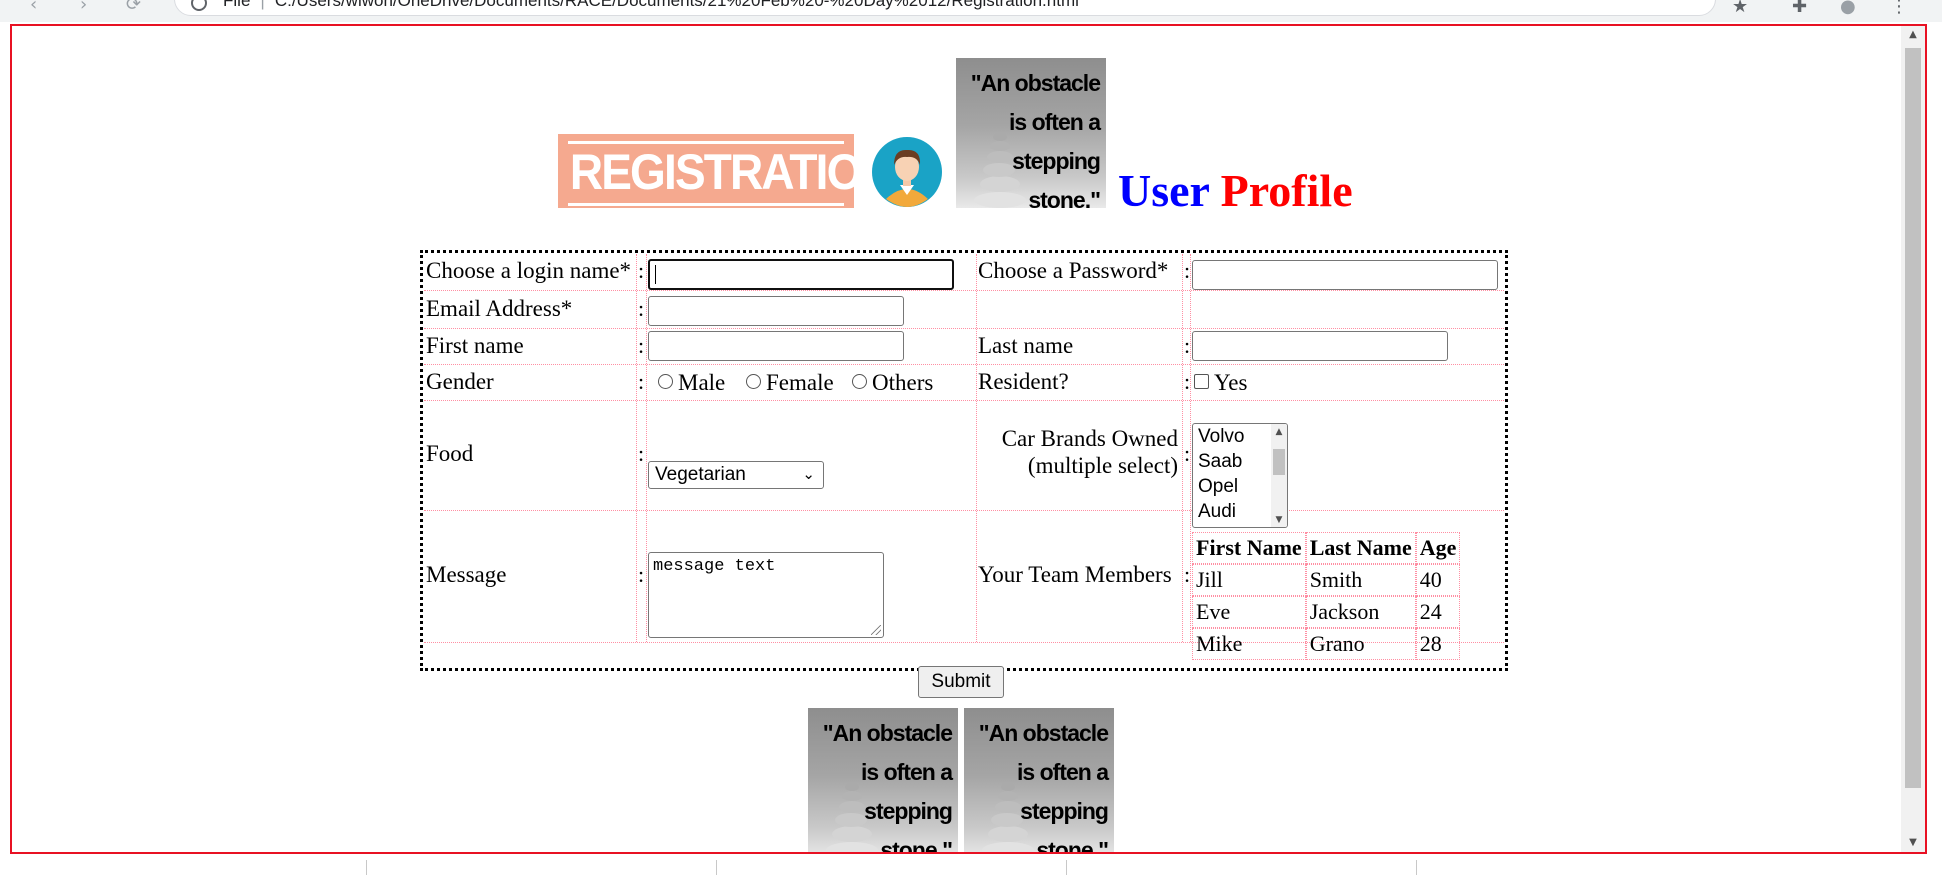 The image size is (1942, 879). What do you see at coordinates (800, 382) in the screenshot?
I see `gender-female-label: Female` at bounding box center [800, 382].